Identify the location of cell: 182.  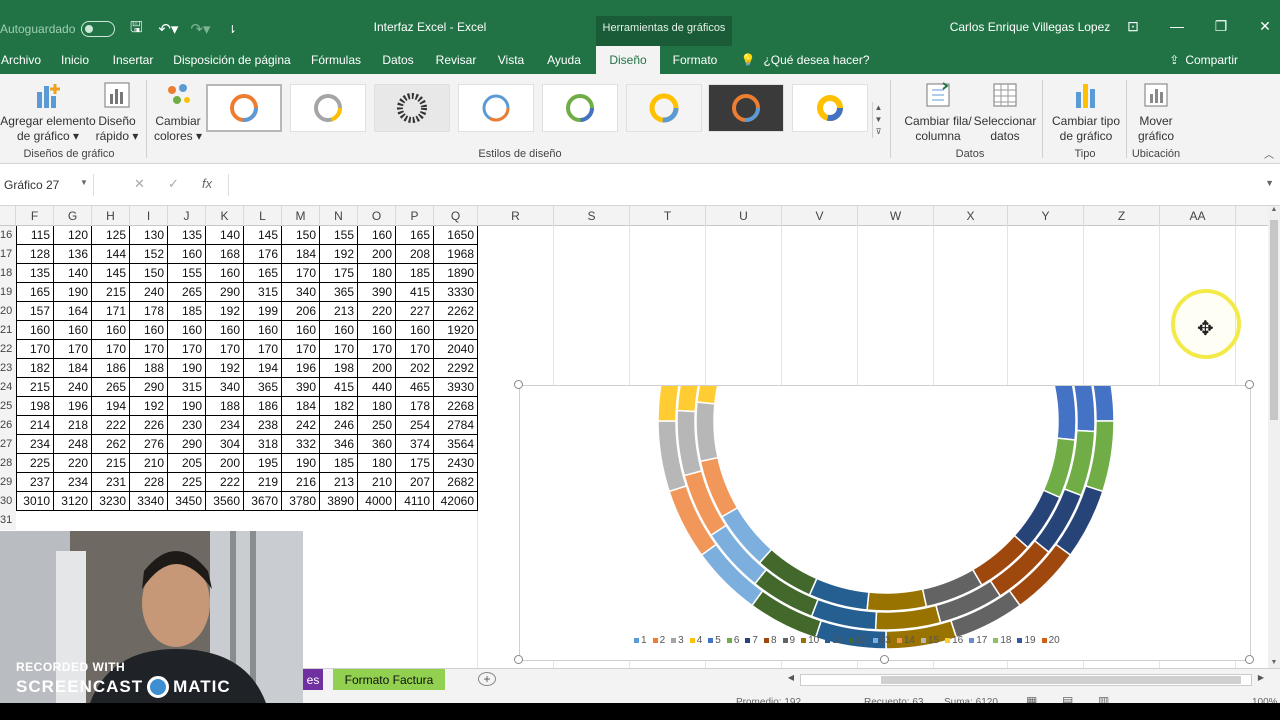
(35, 368).